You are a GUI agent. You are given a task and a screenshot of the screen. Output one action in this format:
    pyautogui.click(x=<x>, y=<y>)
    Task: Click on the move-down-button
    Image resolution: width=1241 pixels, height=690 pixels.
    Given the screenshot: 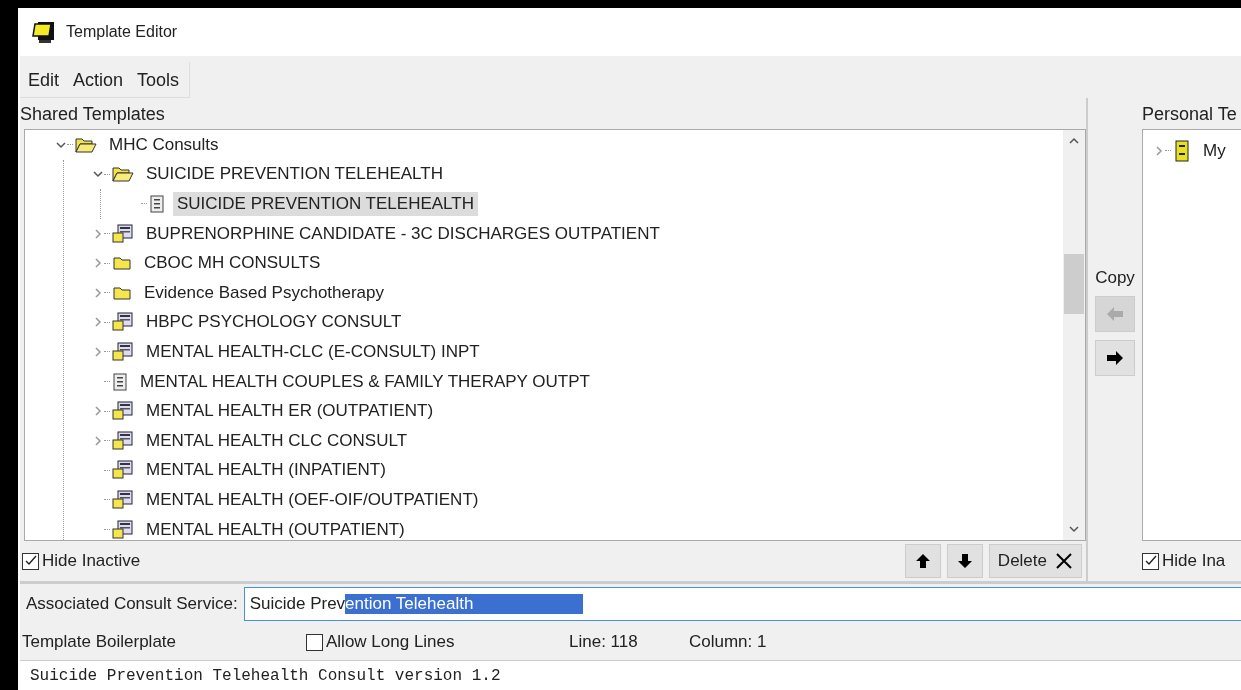 What is the action you would take?
    pyautogui.click(x=964, y=561)
    